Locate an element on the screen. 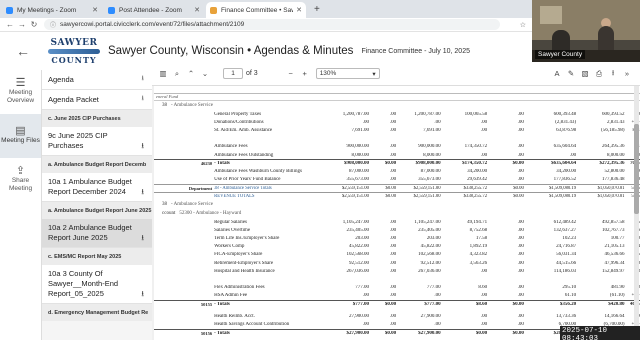  amount-cell: 295.10 is located at coordinates (569, 288).